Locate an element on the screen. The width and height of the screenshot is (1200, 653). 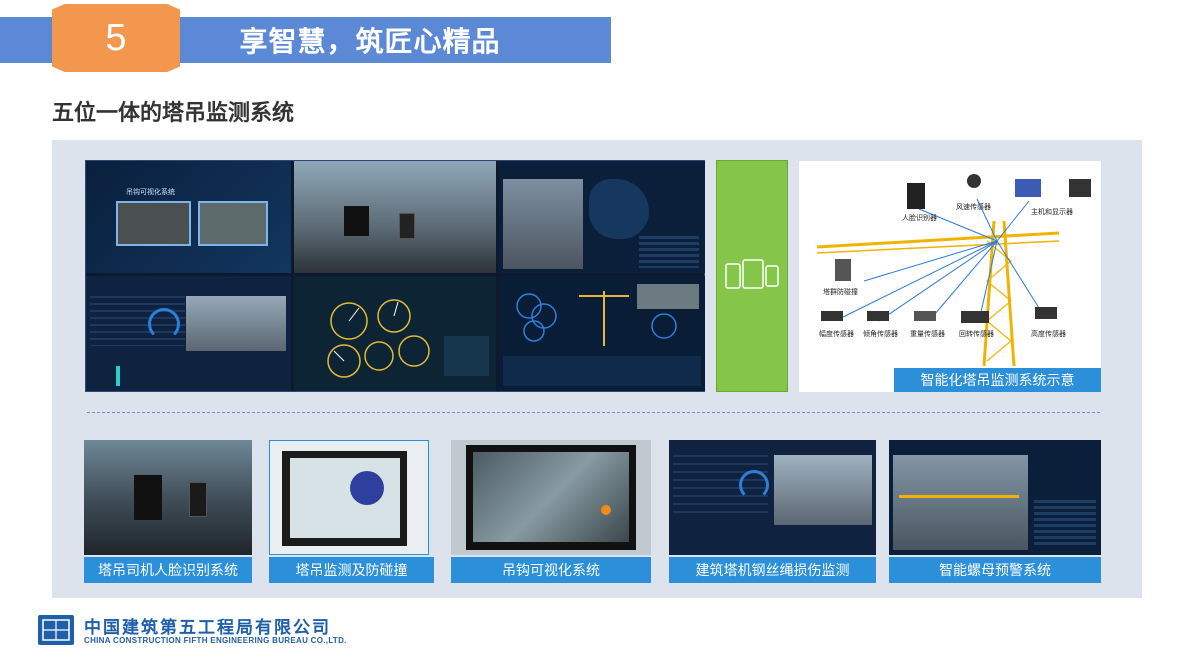
crane-diagram-graphic is located at coordinates (953, 270).